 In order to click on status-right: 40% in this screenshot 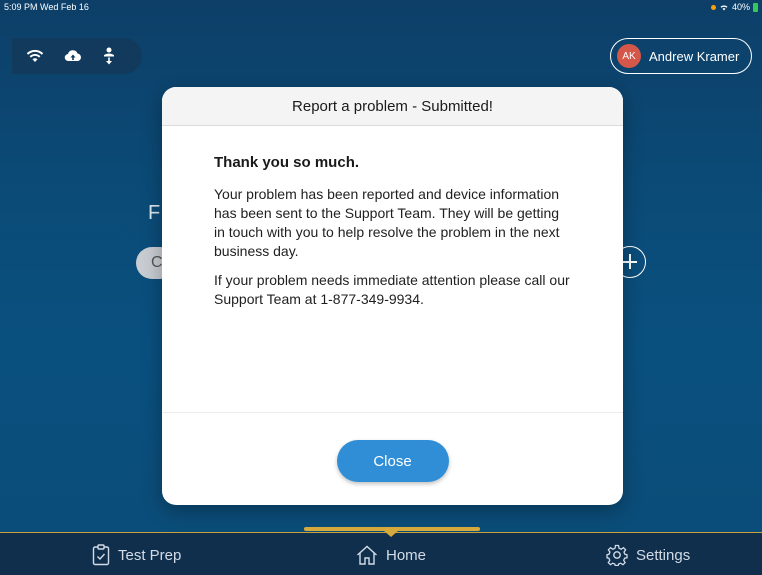, I will do `click(734, 7)`.